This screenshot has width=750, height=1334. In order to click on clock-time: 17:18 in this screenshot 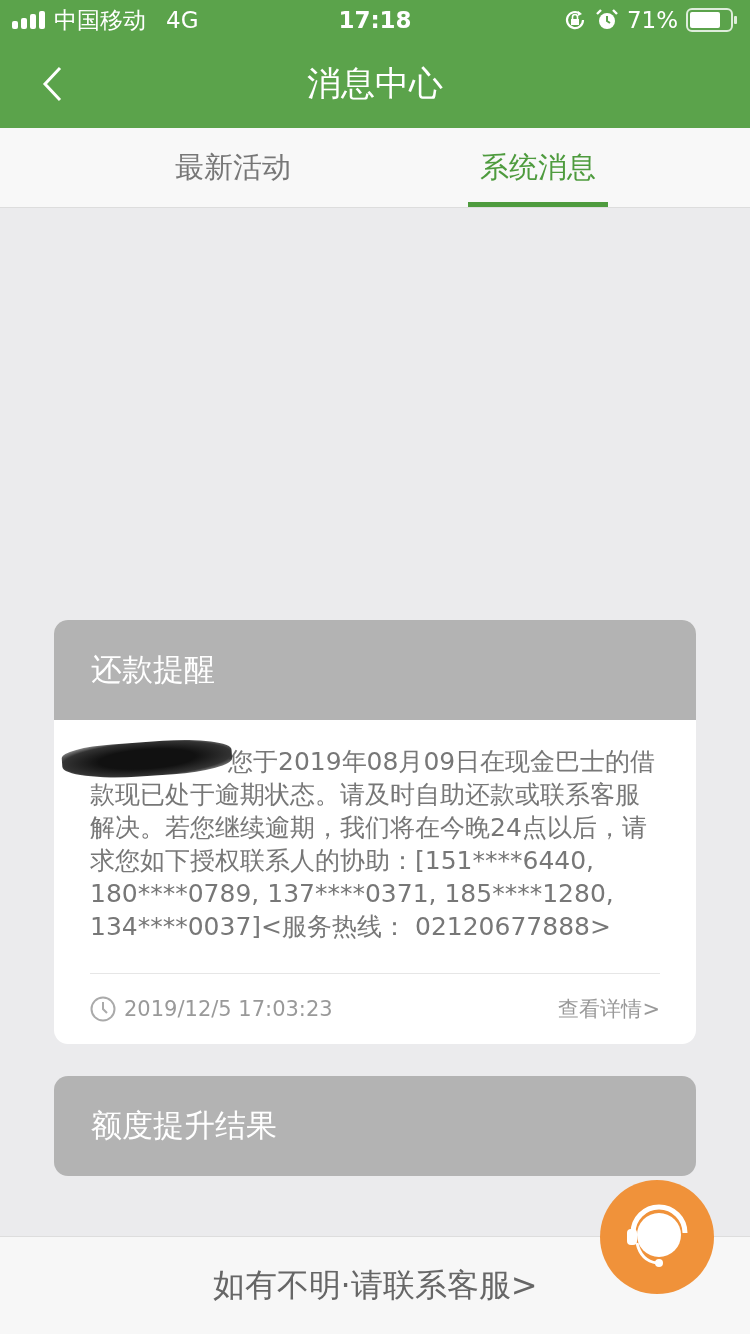, I will do `click(375, 20)`.